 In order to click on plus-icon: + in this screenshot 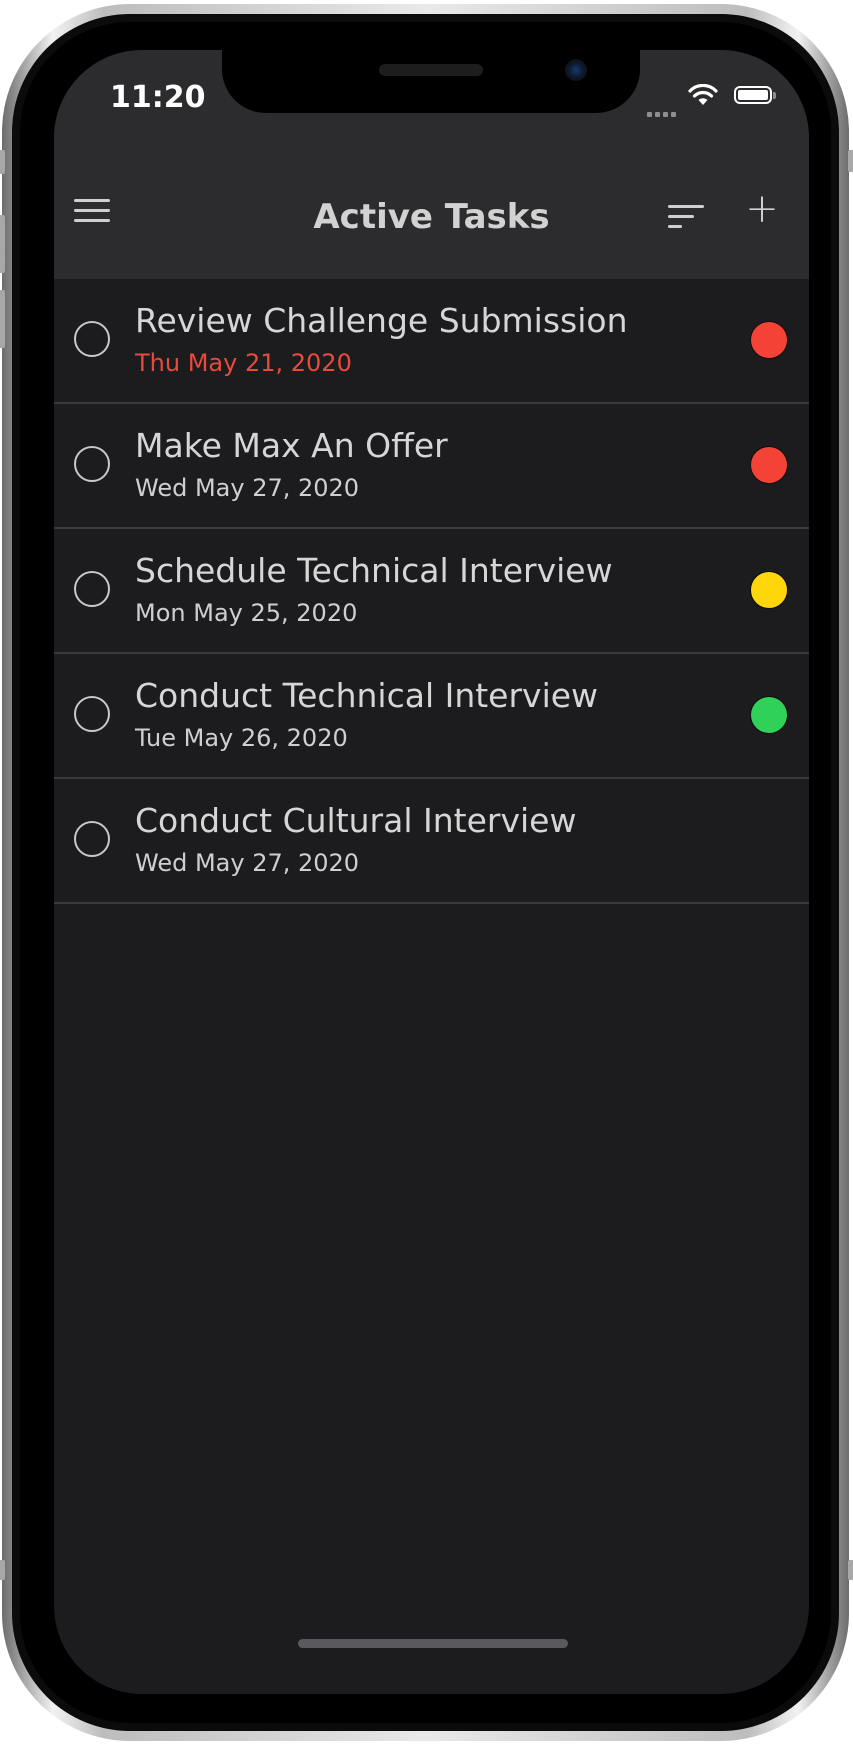, I will do `click(762, 209)`.